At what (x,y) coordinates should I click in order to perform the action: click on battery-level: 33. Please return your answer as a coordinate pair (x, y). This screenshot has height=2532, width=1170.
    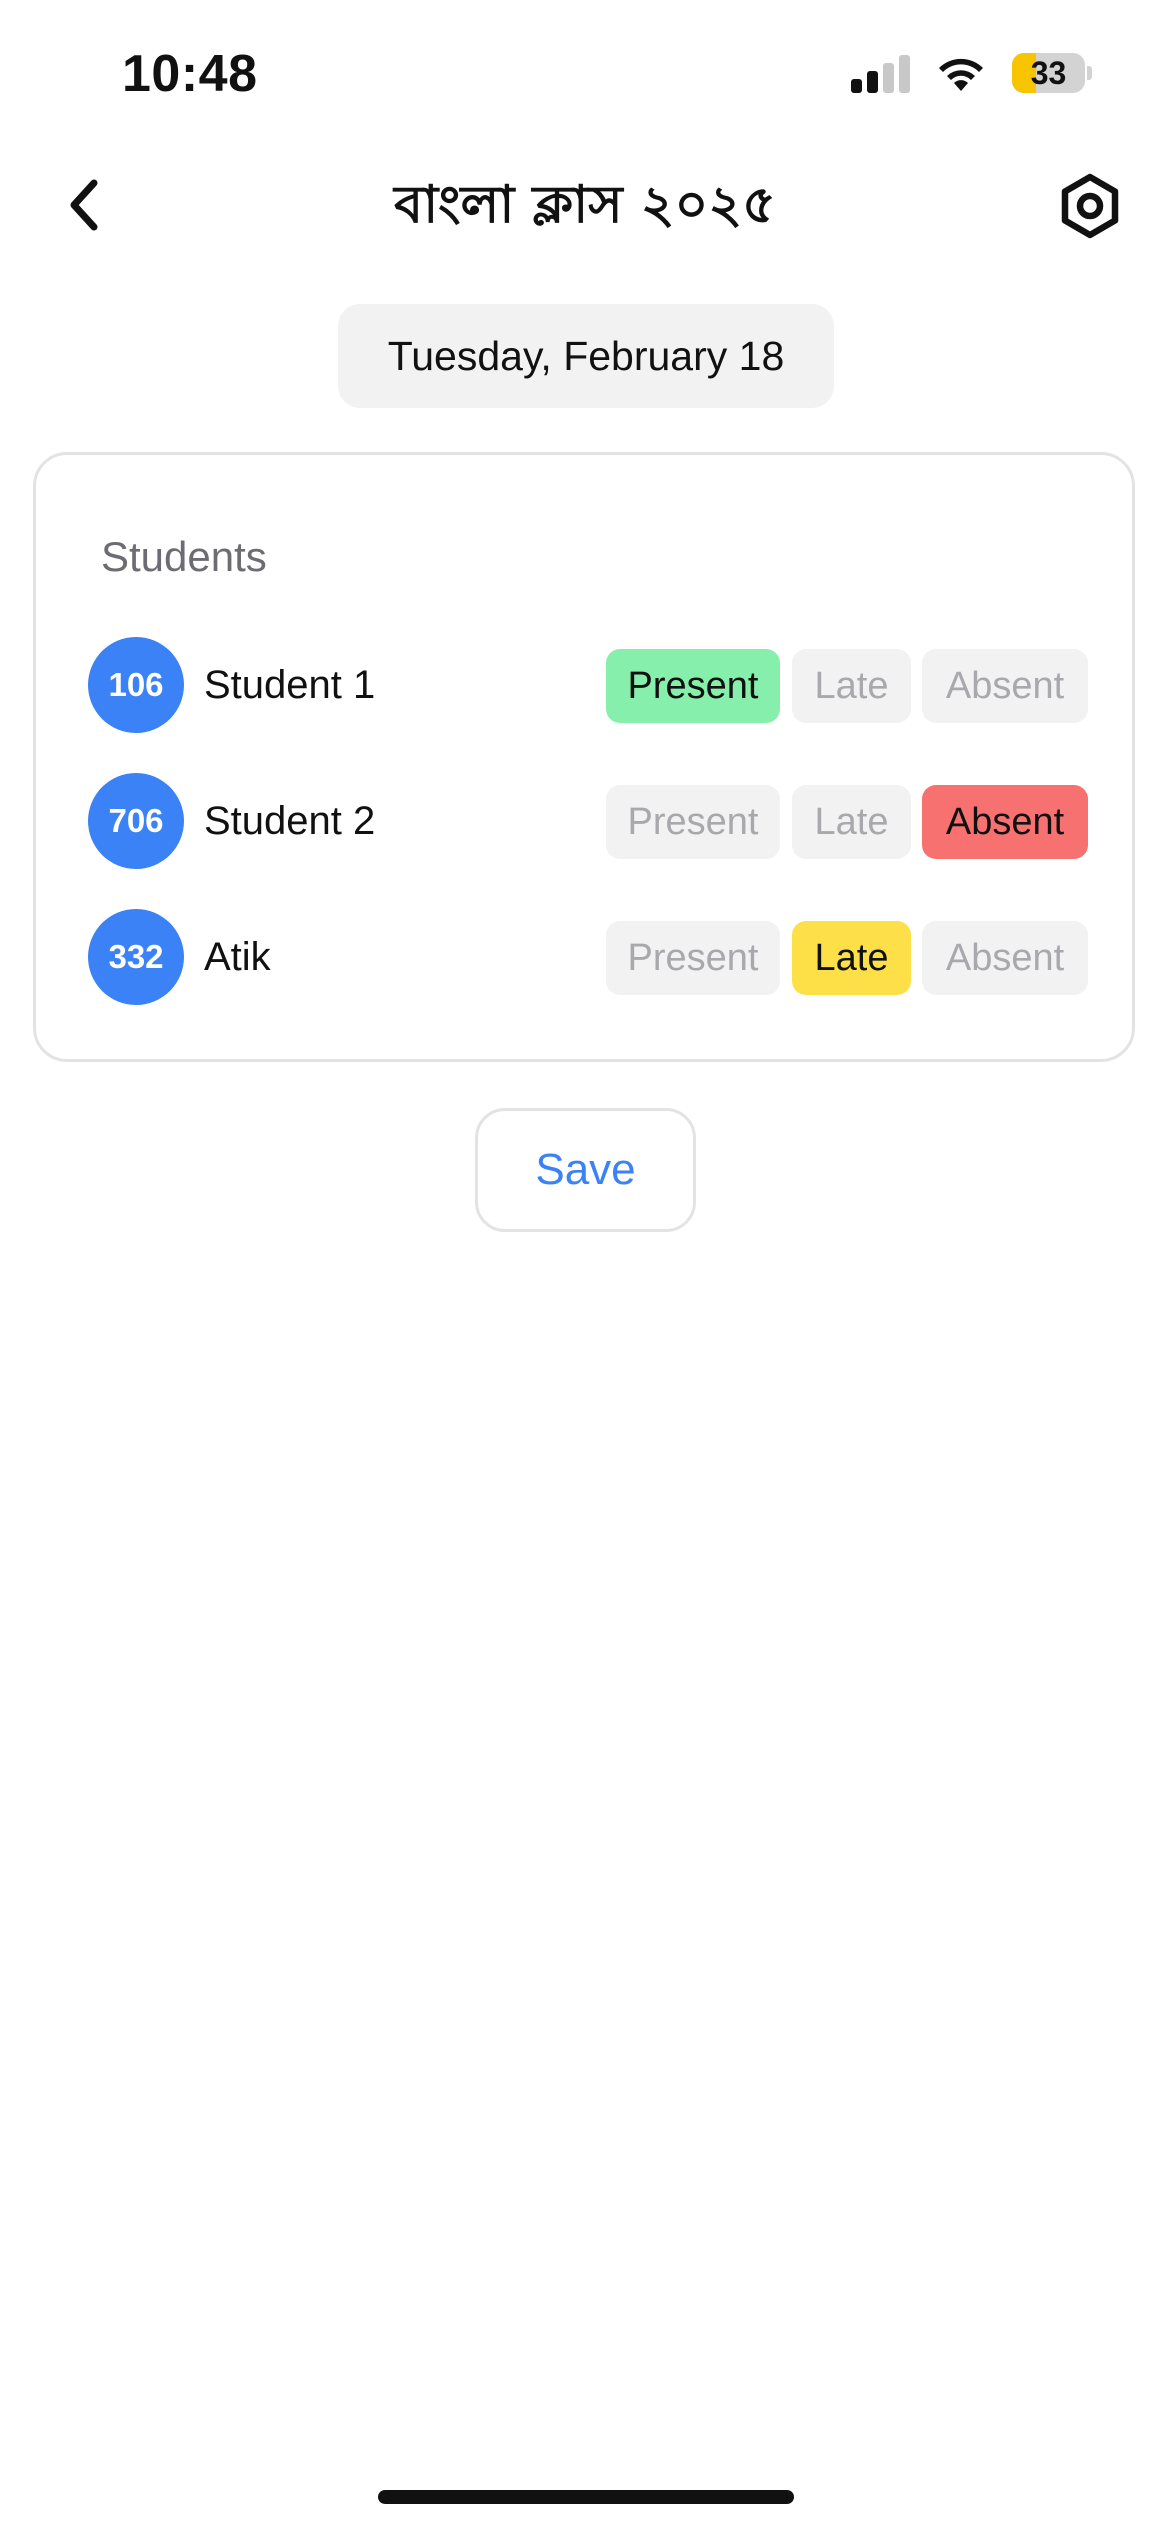
    Looking at the image, I should click on (1048, 72).